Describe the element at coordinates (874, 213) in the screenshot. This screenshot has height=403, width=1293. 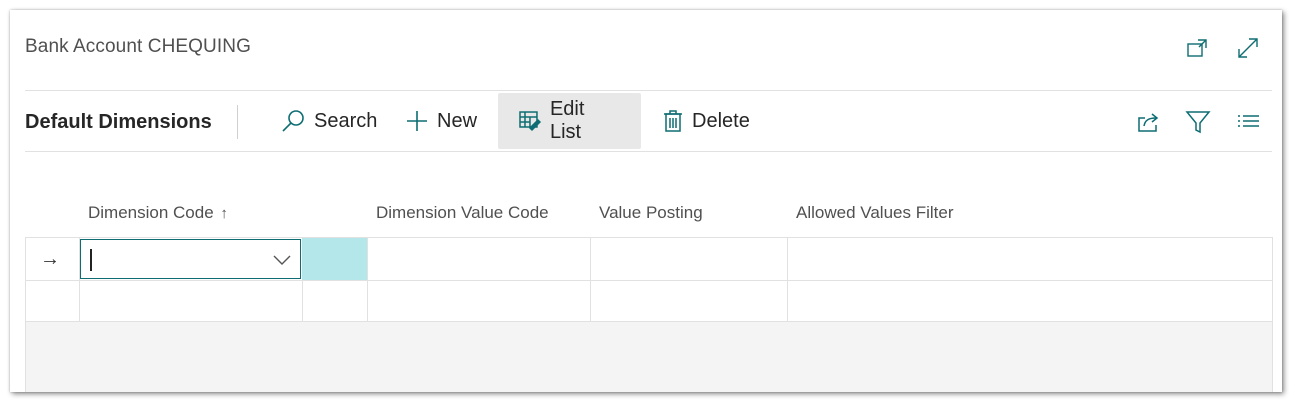
I see `column-header-allowed-values-filter: Allowed Values Filter` at that location.